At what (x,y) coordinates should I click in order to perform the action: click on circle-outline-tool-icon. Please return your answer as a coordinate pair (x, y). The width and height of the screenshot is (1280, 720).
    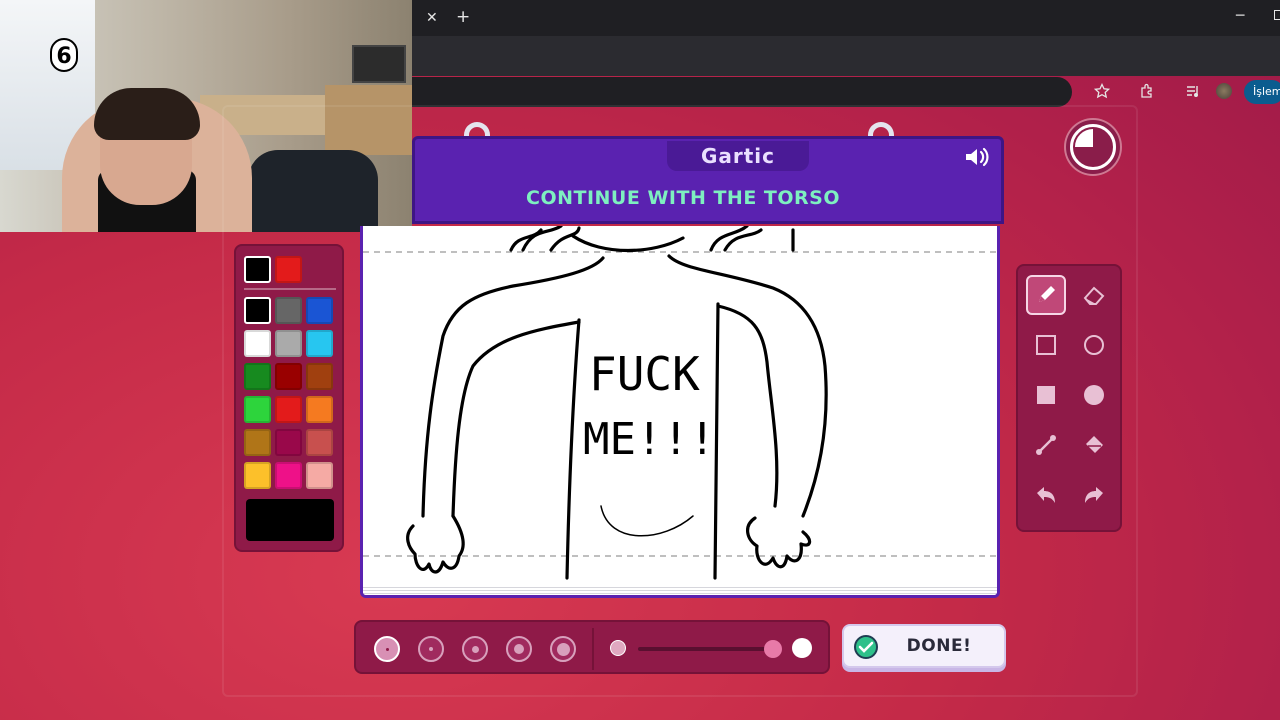
    Looking at the image, I should click on (1094, 345).